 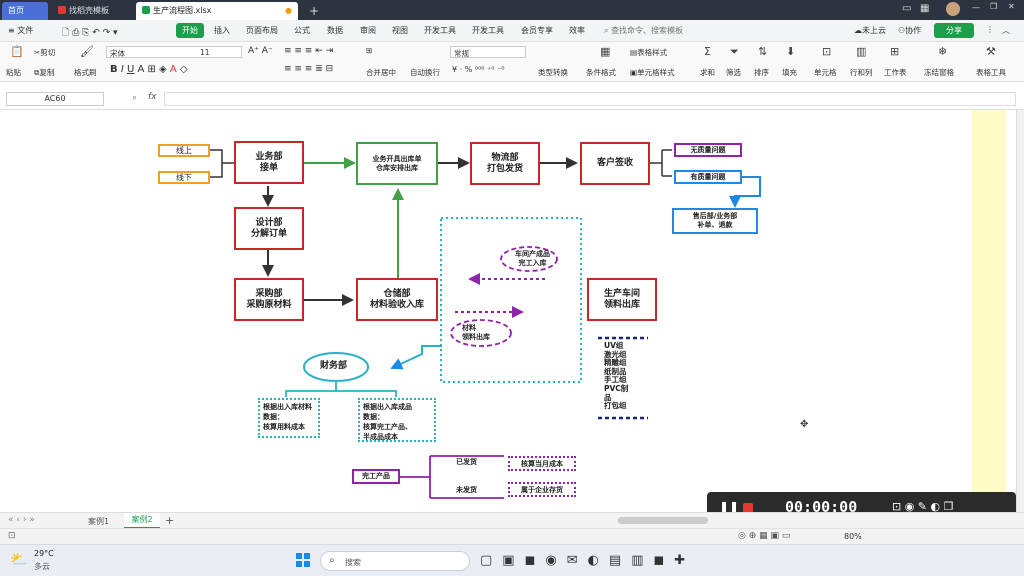 I want to click on cell-style-button: ▣单元格样式, so click(x=652, y=72).